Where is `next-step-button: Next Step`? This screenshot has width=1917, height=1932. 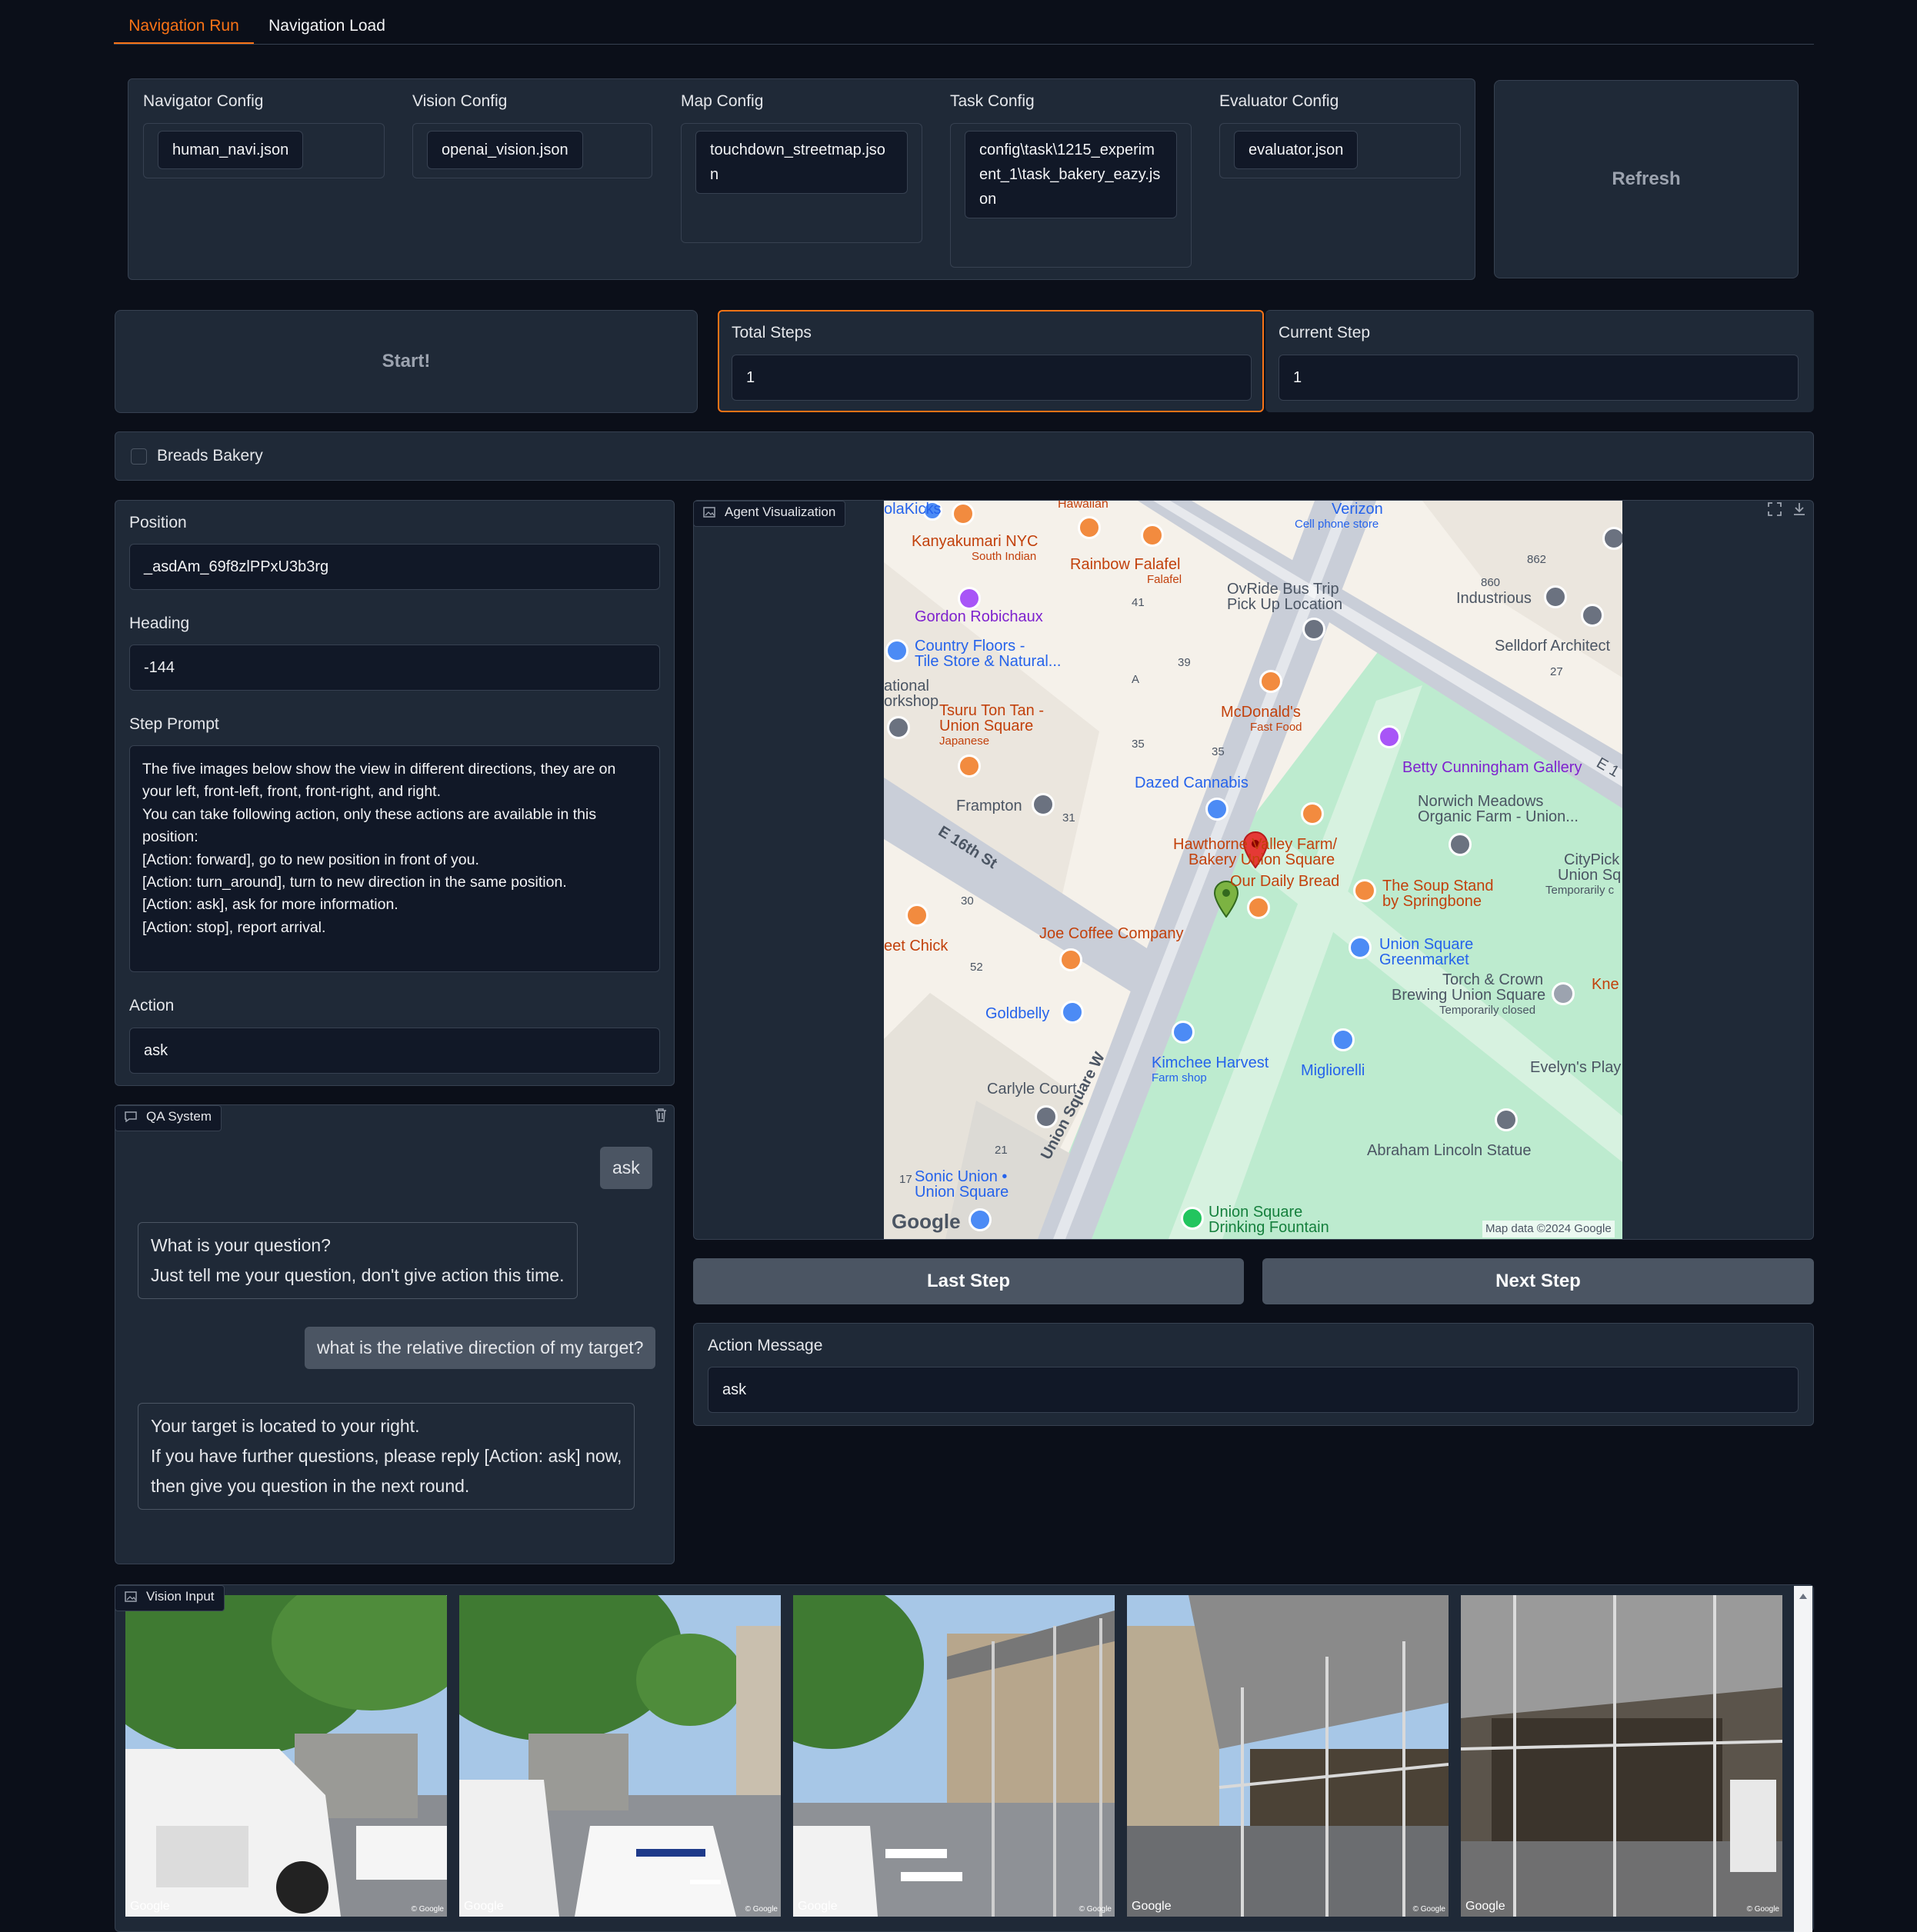 next-step-button: Next Step is located at coordinates (1538, 1281).